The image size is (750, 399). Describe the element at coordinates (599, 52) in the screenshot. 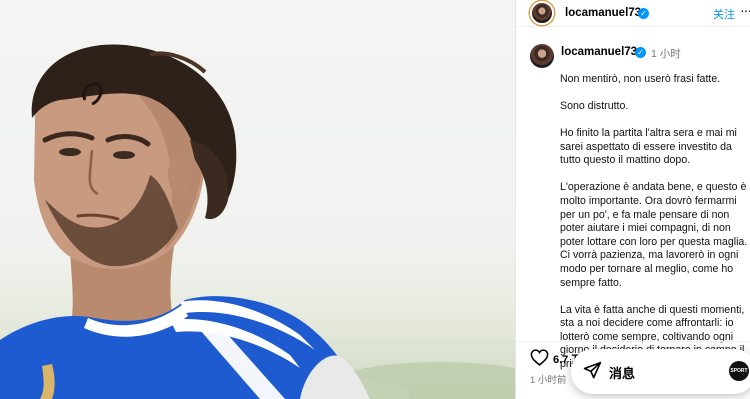

I see `caption-username: locamanuel73` at that location.